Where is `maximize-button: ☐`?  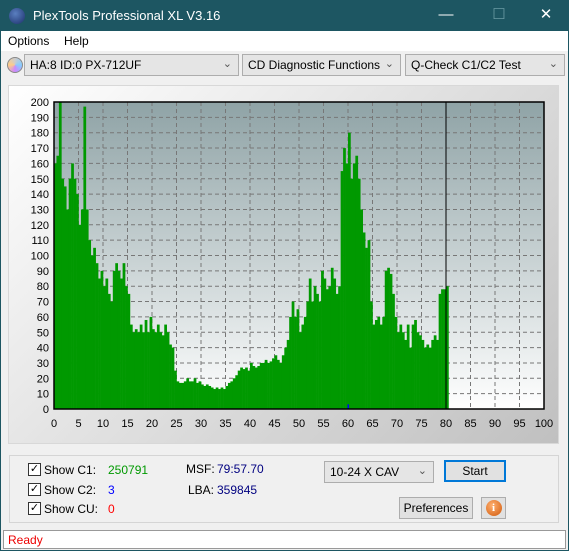
maximize-button: ☐ is located at coordinates (499, 15).